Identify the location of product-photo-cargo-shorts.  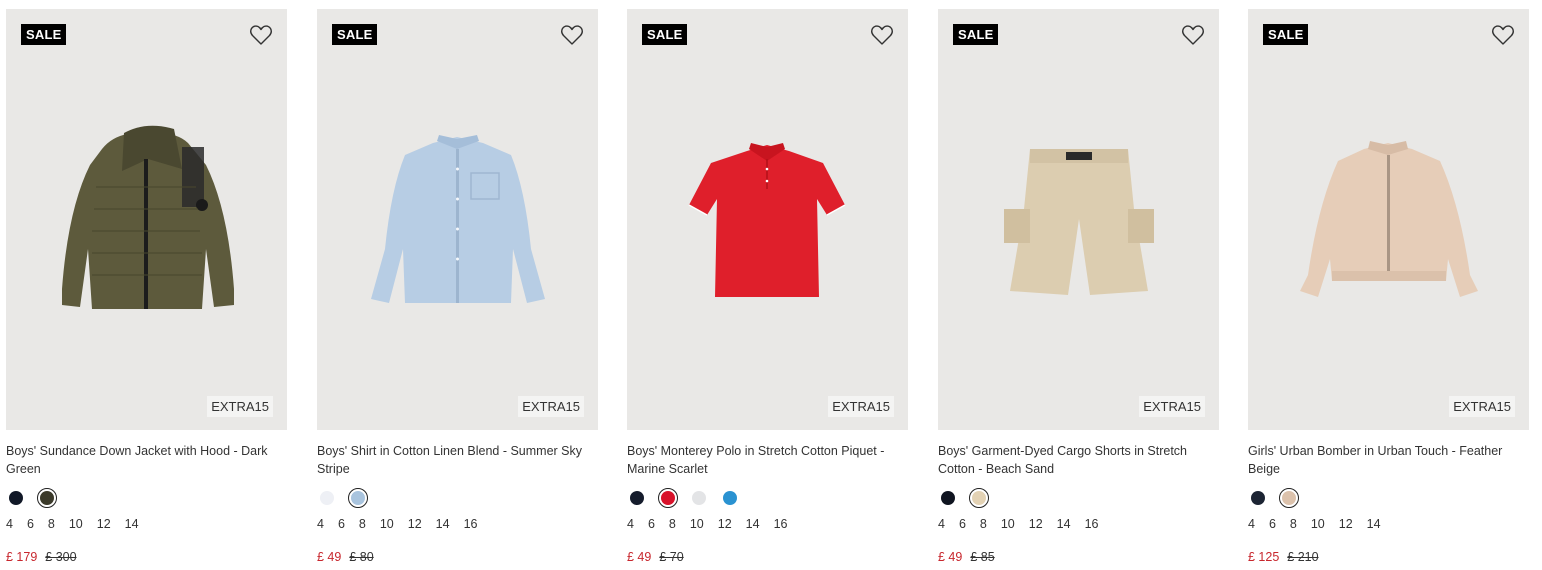
(1079, 222).